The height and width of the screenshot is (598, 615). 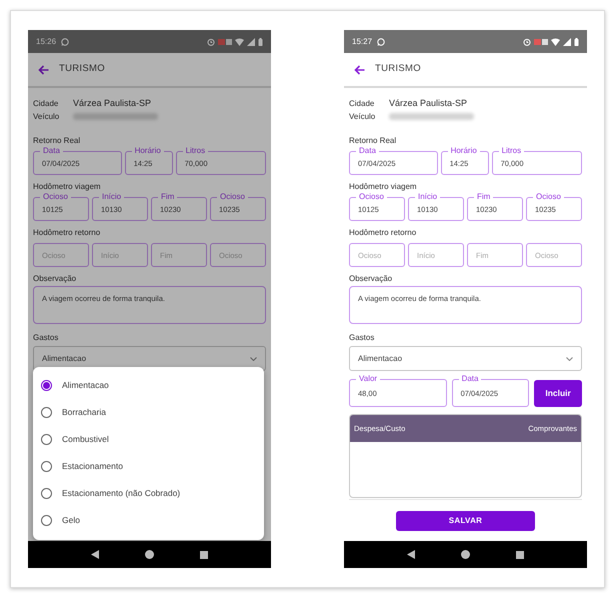 What do you see at coordinates (85, 385) in the screenshot?
I see `option-label: Alimentacao` at bounding box center [85, 385].